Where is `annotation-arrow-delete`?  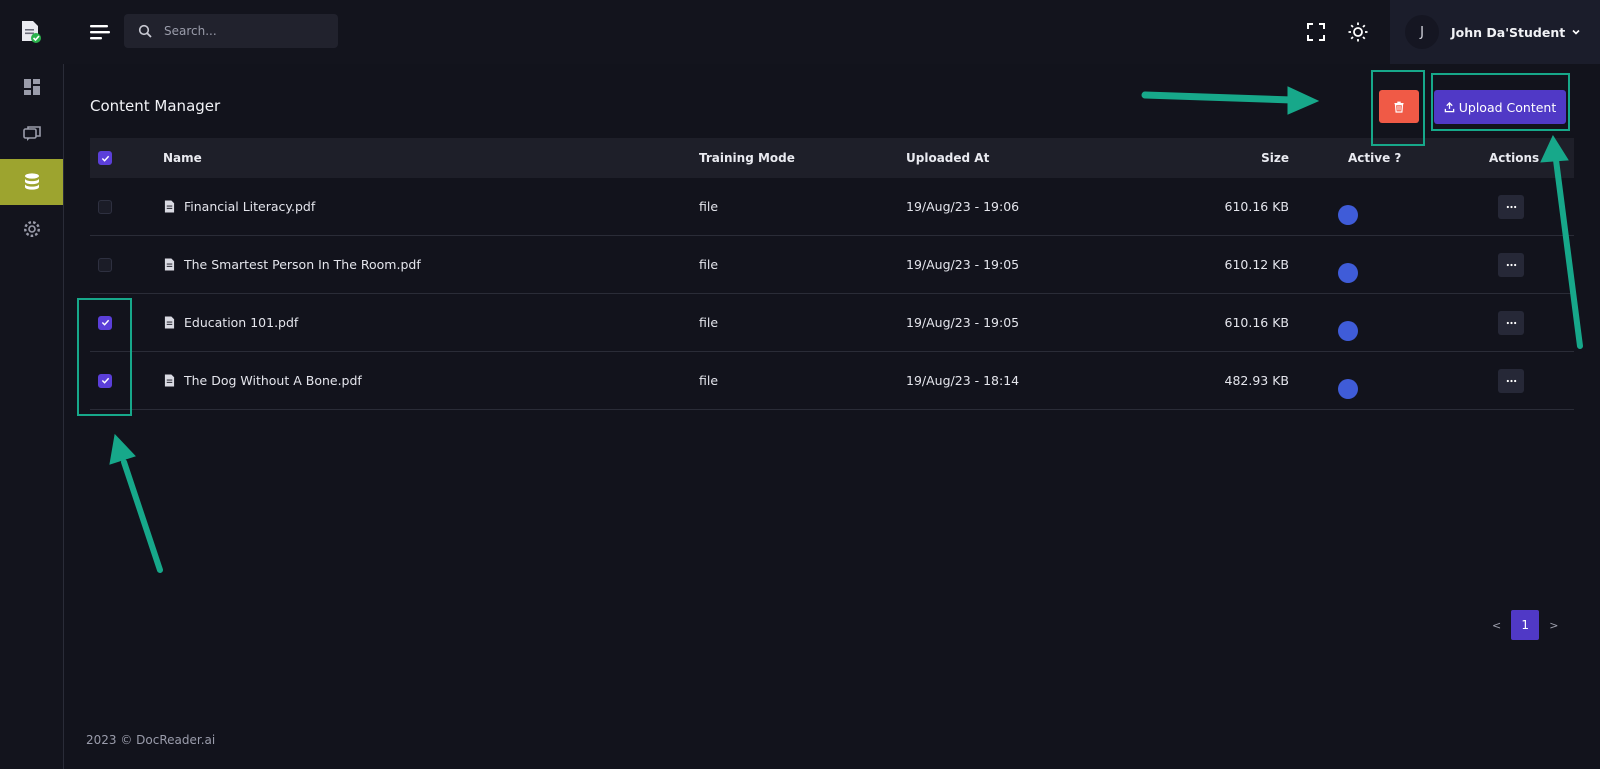
annotation-arrow-delete is located at coordinates (1218, 97).